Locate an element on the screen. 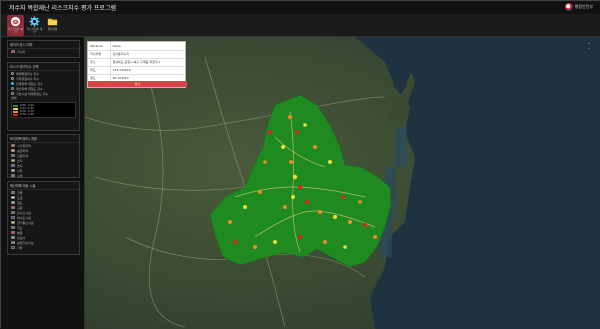 This screenshot has height=329, width=600. table-header-row: Attribute Value is located at coordinates (136, 46).